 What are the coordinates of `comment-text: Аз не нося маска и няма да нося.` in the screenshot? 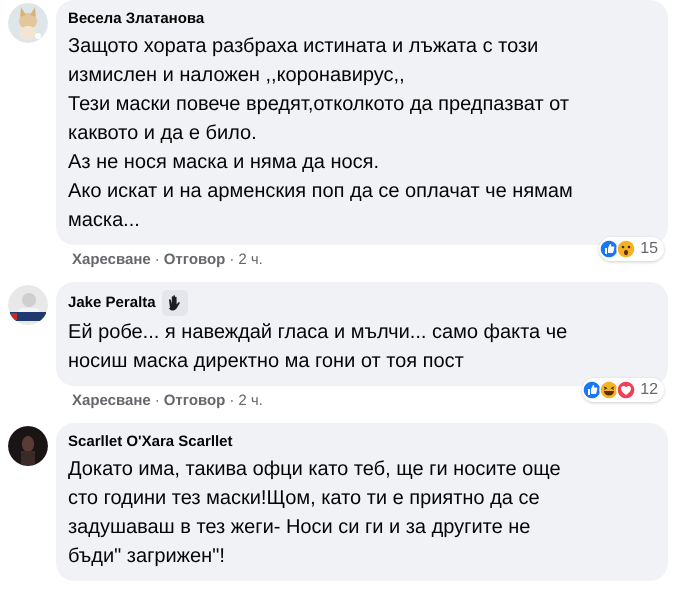 It's located at (224, 162).